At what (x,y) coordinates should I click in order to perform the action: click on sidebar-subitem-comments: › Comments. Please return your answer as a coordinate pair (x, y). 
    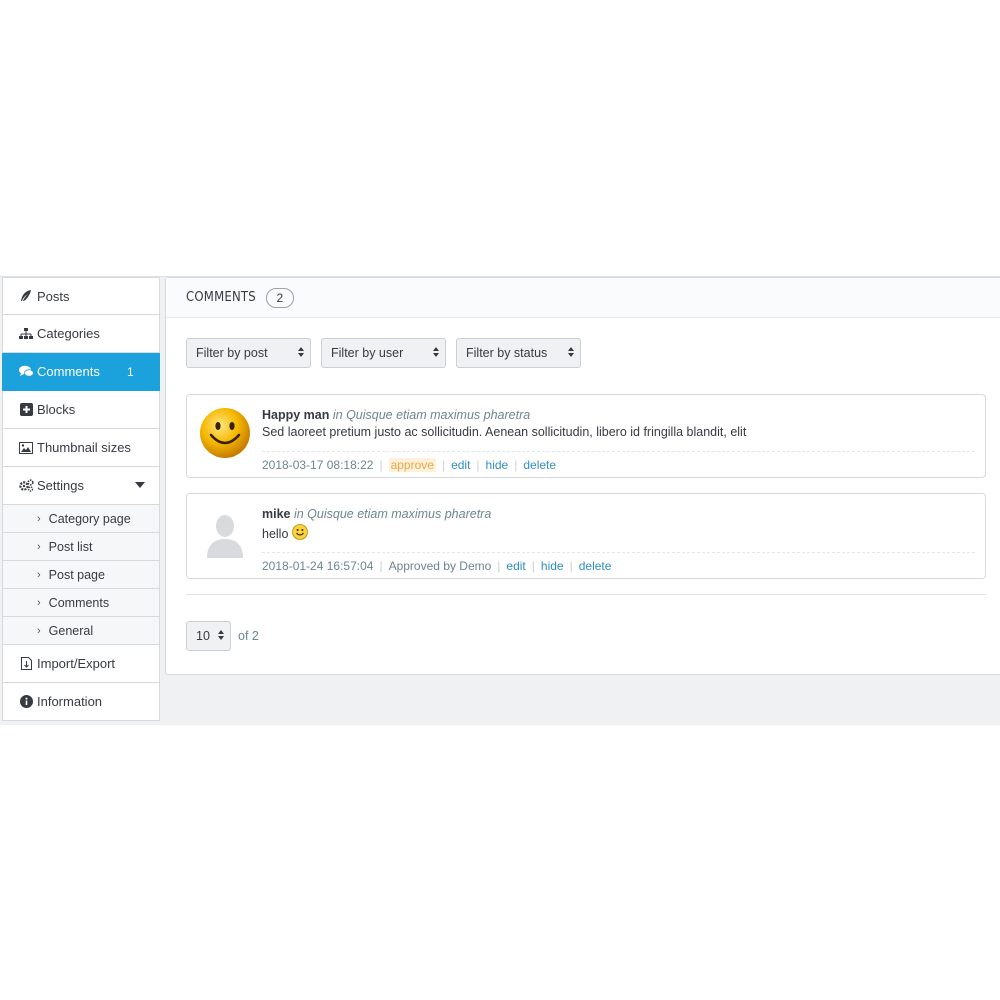
    Looking at the image, I should click on (81, 603).